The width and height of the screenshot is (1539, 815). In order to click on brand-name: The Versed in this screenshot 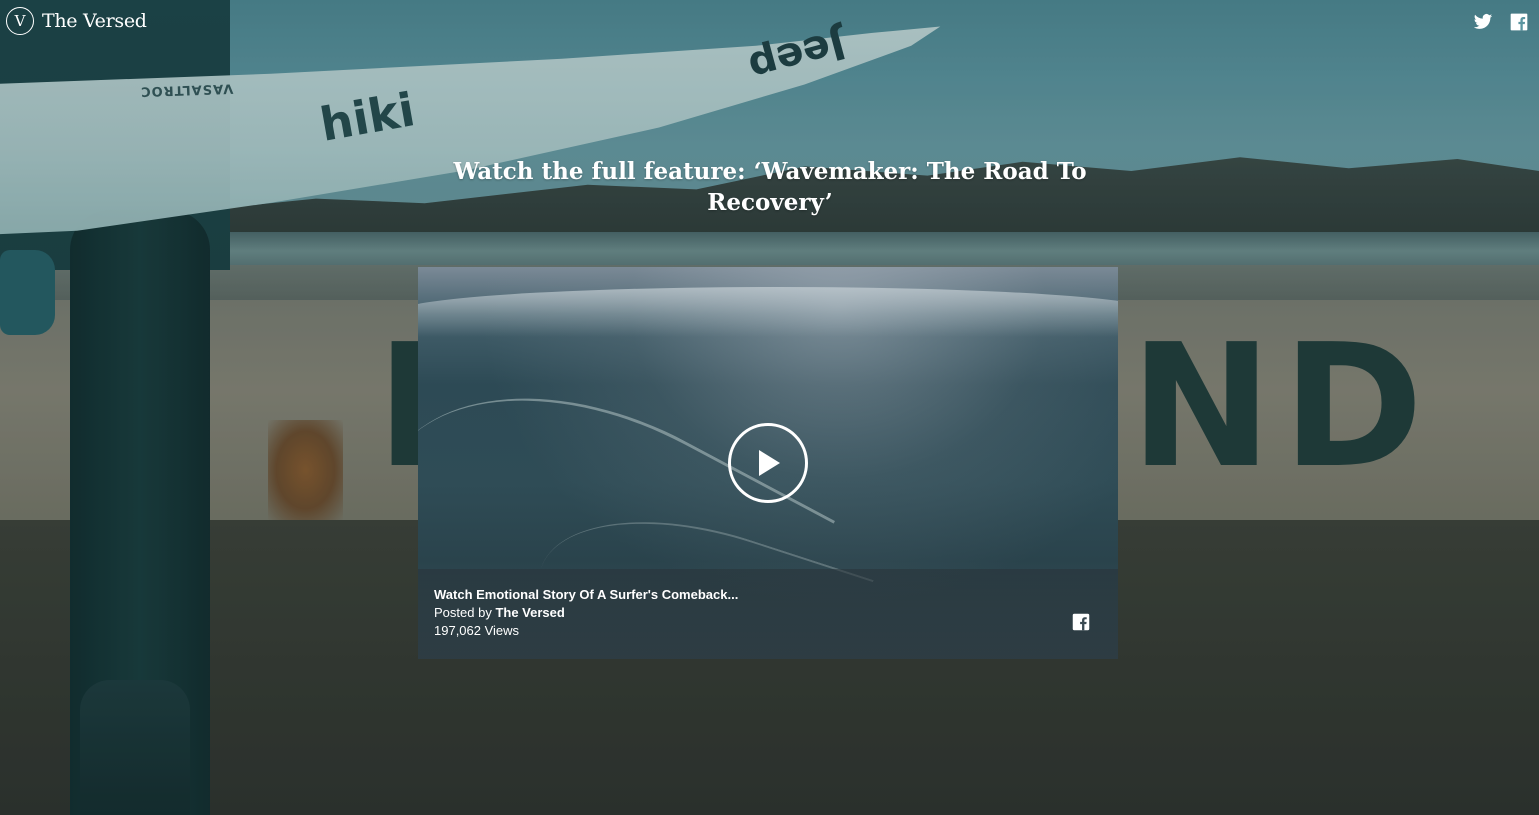, I will do `click(94, 21)`.